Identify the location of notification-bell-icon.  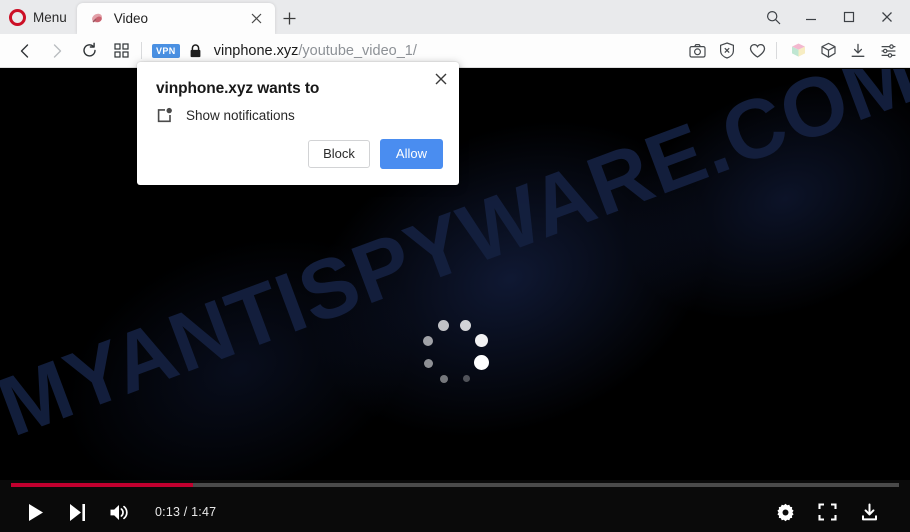
(165, 115).